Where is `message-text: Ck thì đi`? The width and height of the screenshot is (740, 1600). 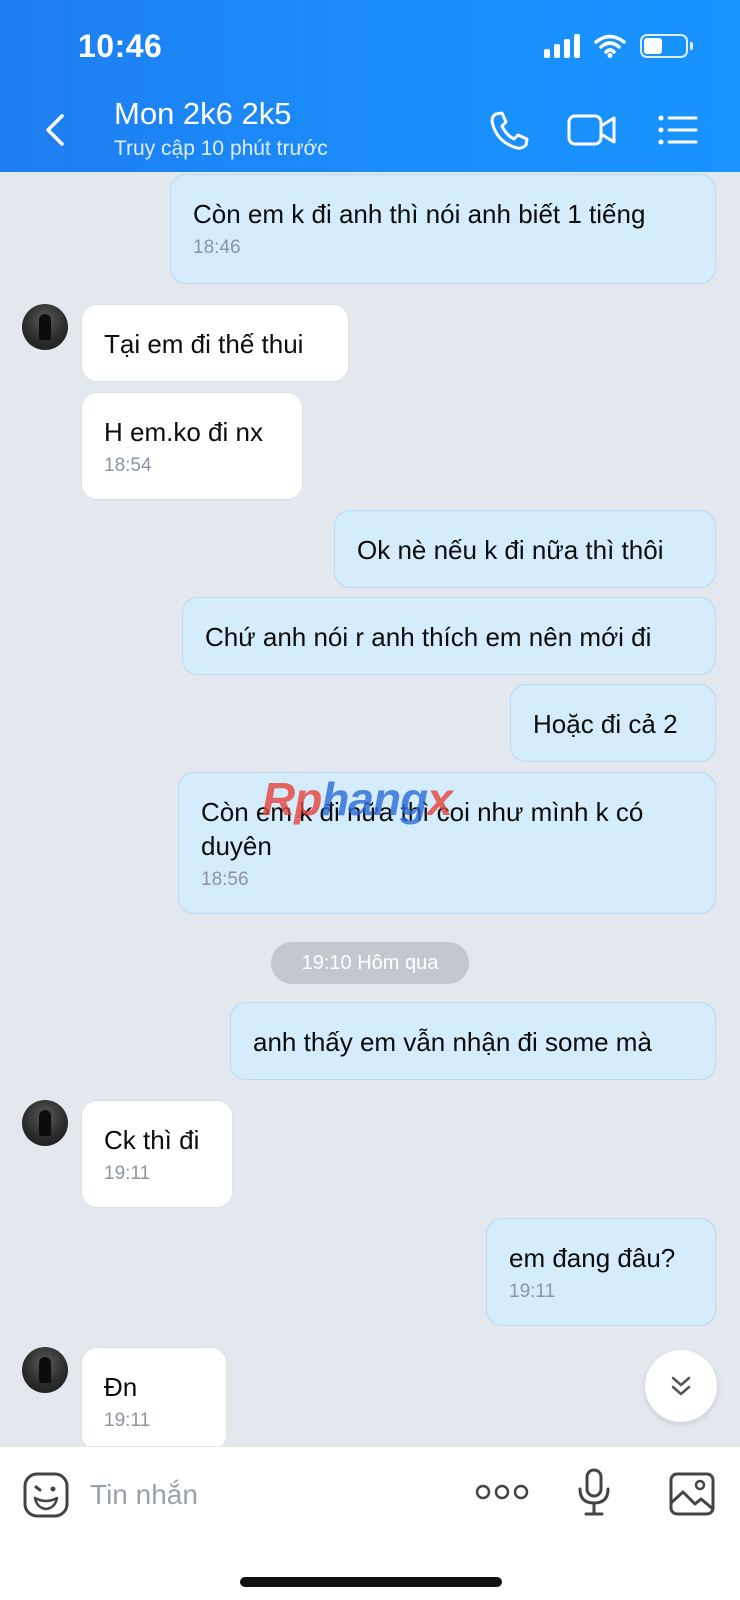 message-text: Ck thì đi is located at coordinates (152, 1140).